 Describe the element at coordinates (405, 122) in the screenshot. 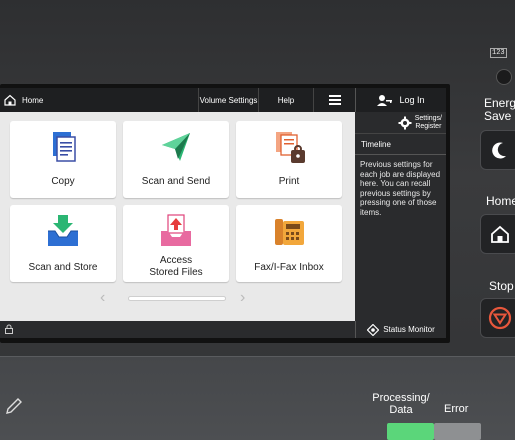

I see `gear-icon` at that location.